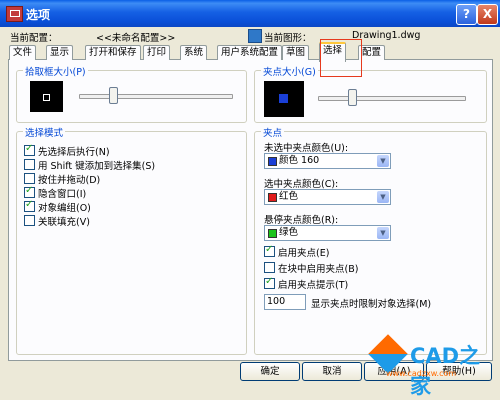 This screenshot has width=500, height=400. Describe the element at coordinates (487, 14) in the screenshot. I see `close-button: X` at that location.